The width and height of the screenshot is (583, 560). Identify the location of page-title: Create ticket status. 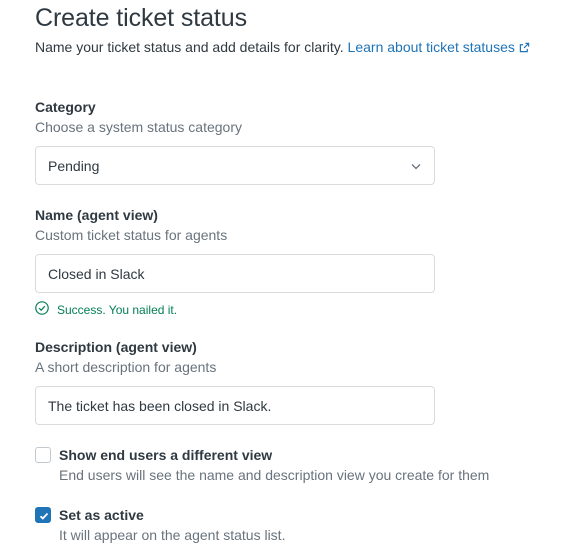
(141, 18).